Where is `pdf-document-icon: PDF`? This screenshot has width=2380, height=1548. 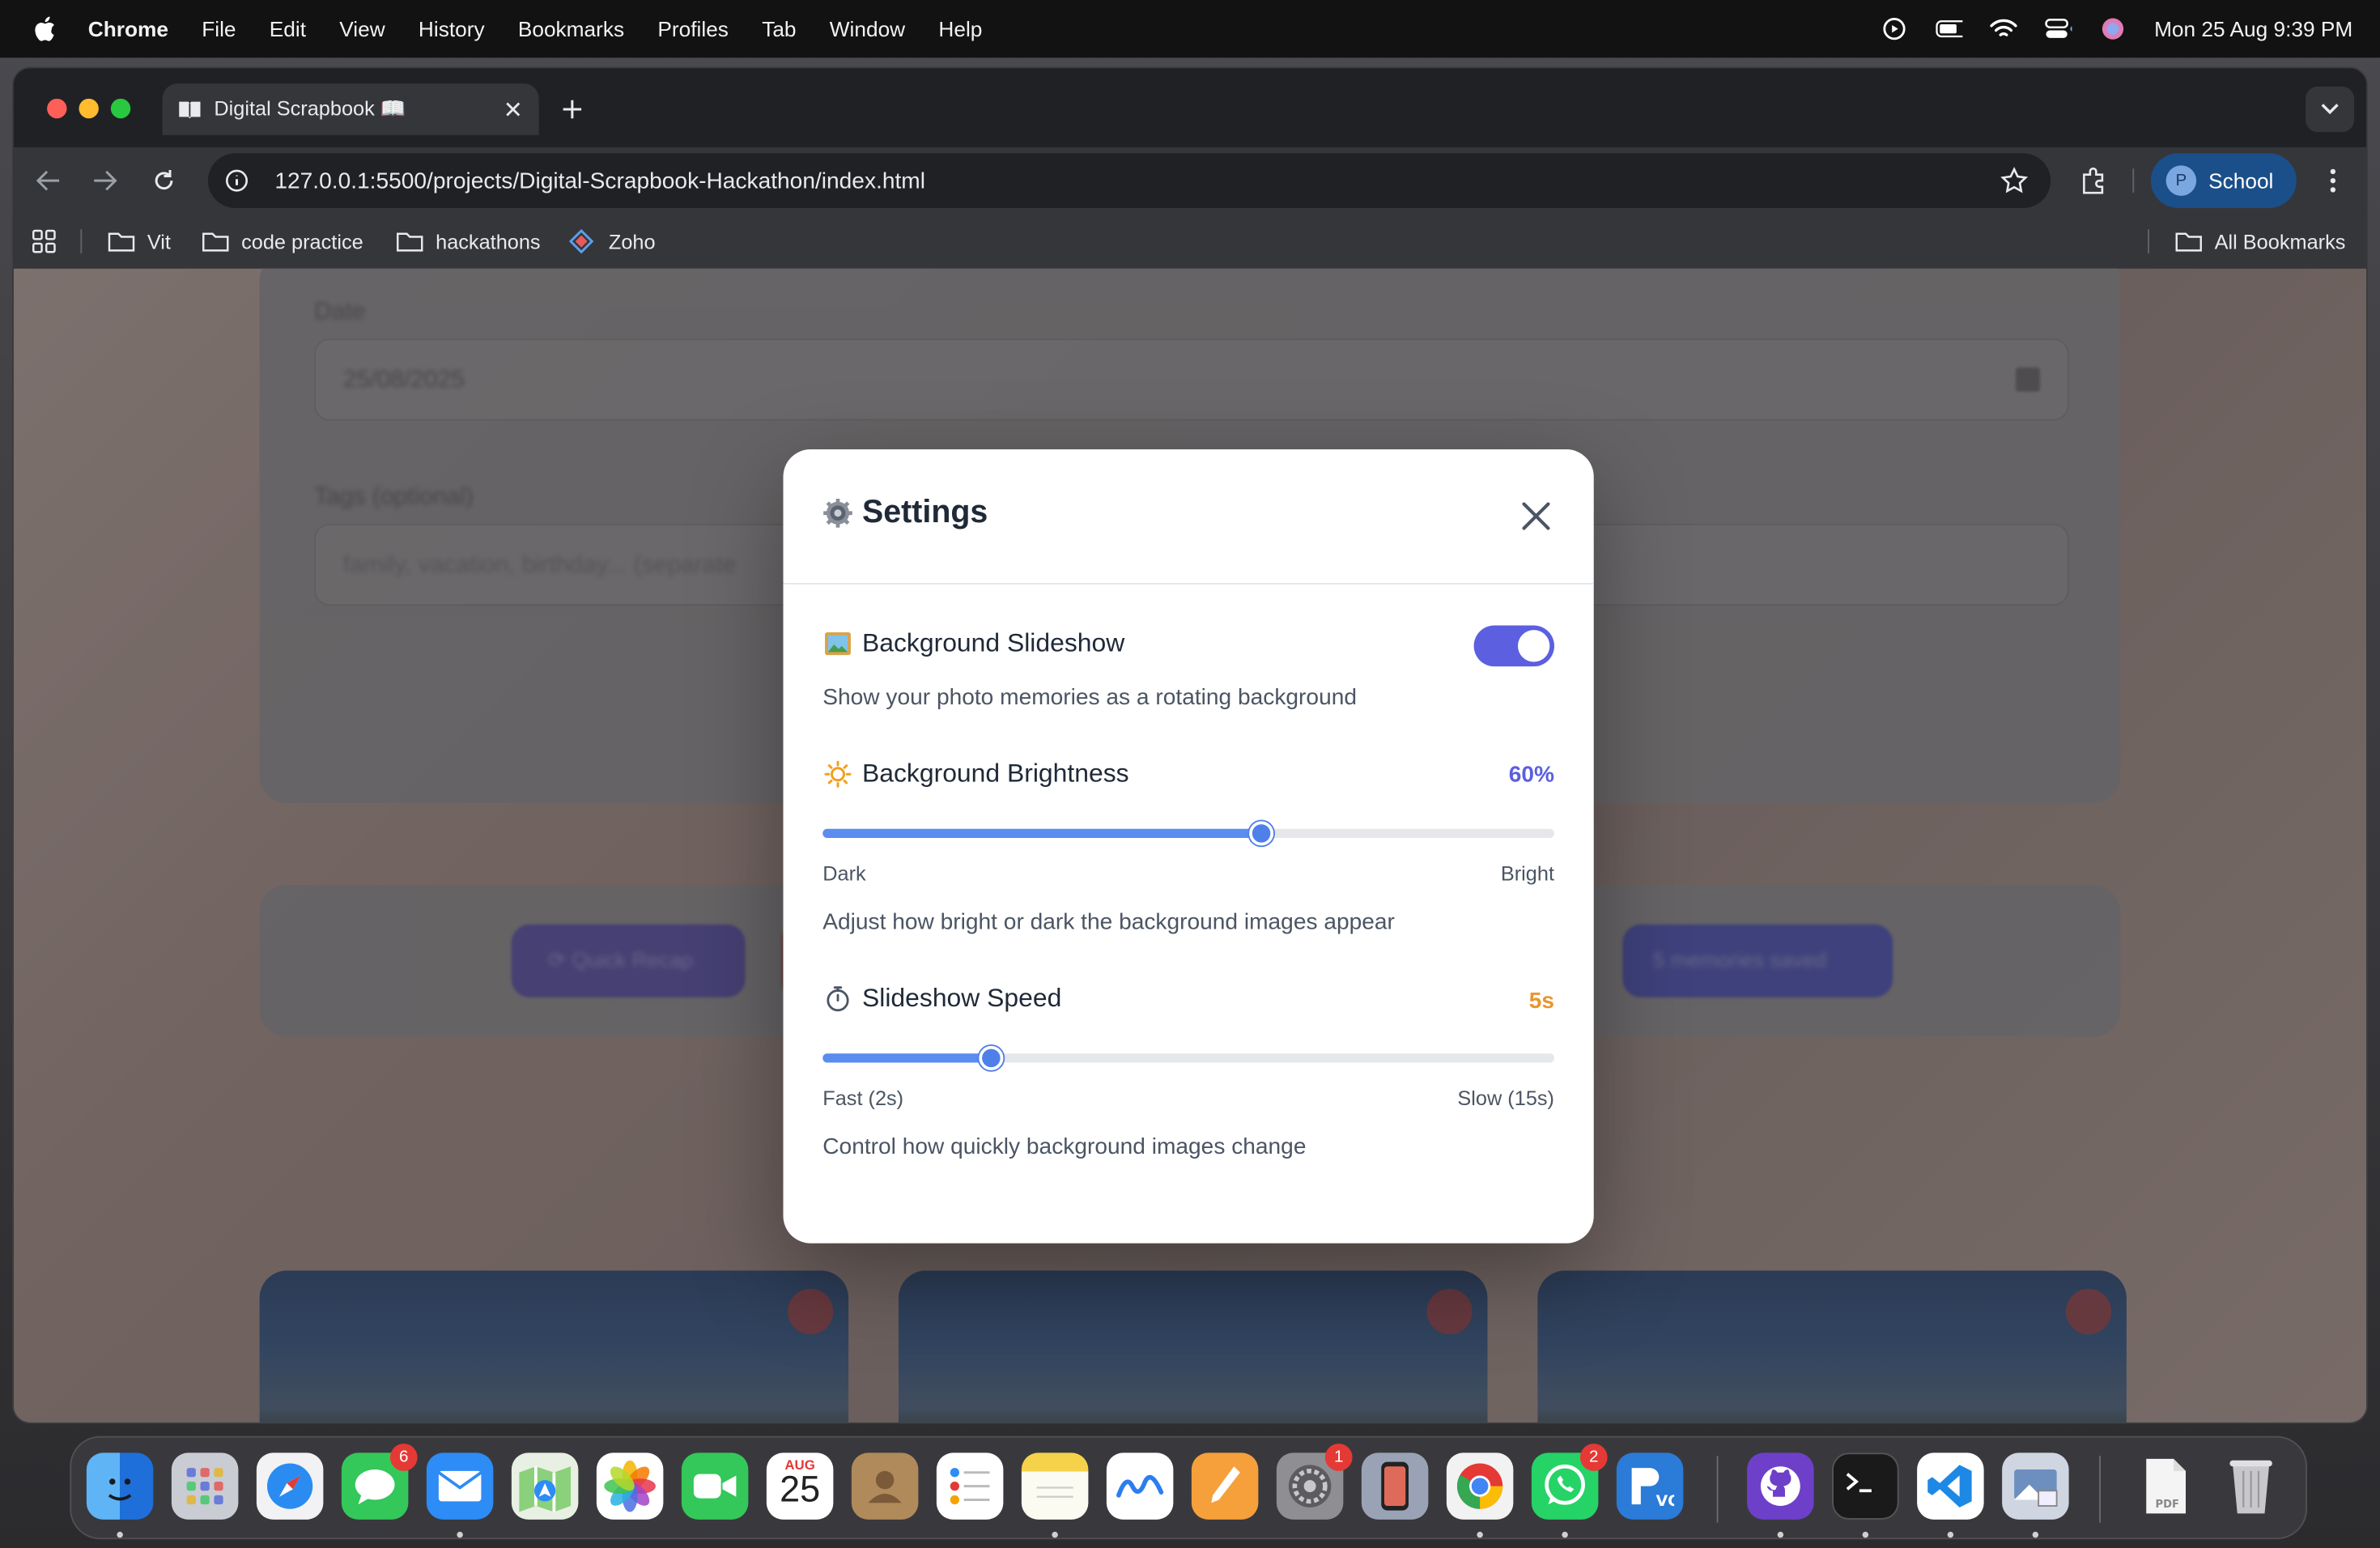 pdf-document-icon: PDF is located at coordinates (2165, 1486).